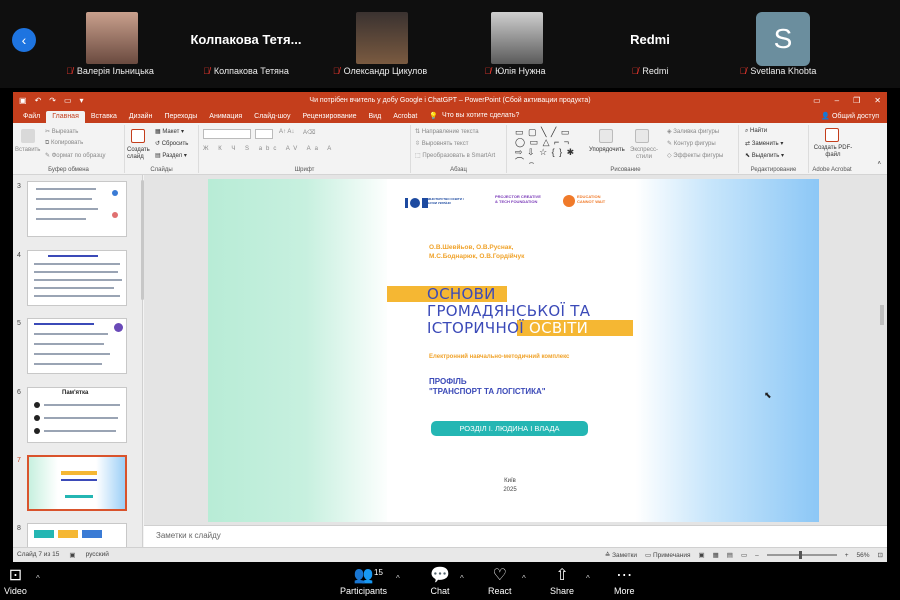 The width and height of the screenshot is (900, 600). I want to click on font-style-icons: Ж К Ч S abc AV Aa A, so click(269, 149).